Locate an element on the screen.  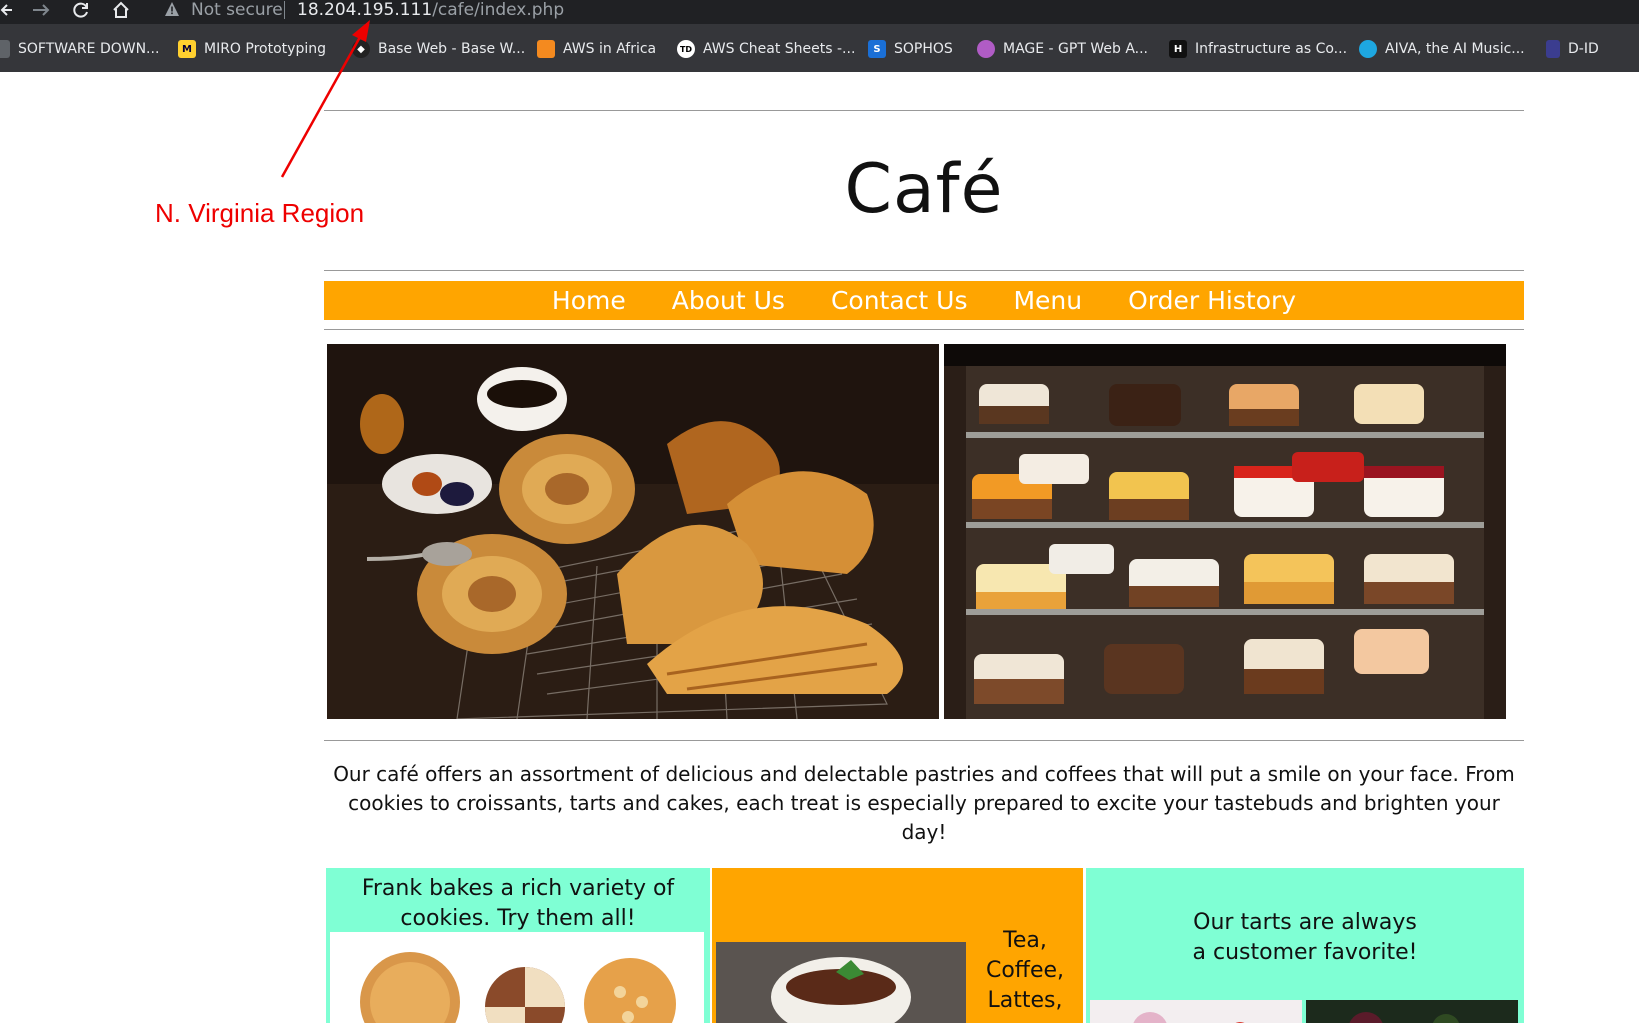
security-status: Not secure is located at coordinates (237, 10).